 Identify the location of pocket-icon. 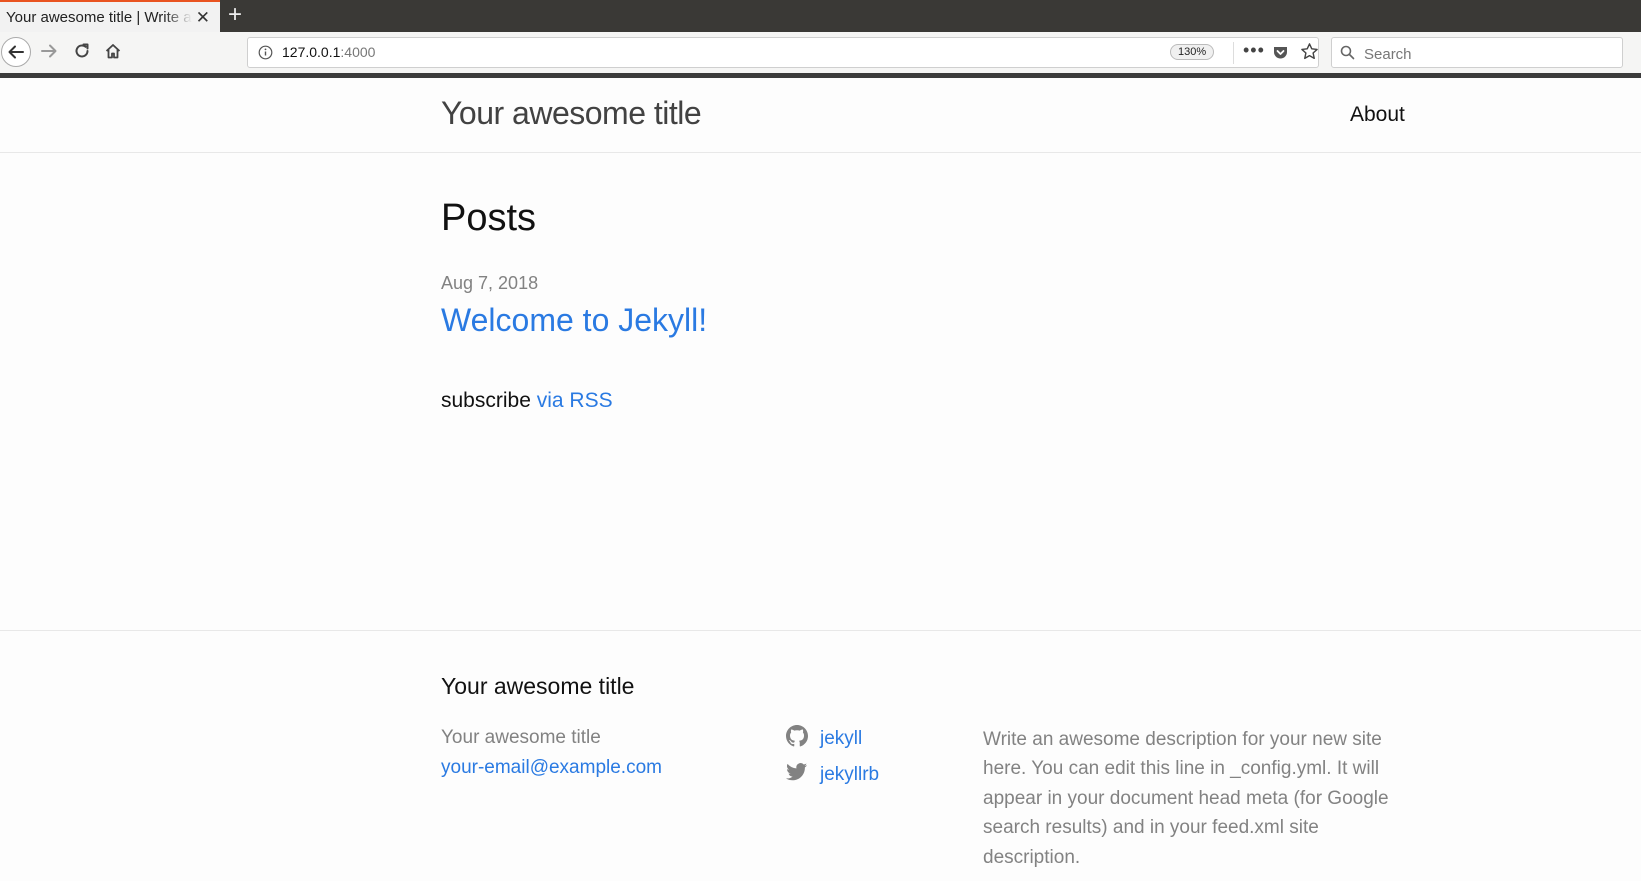
(1280, 55).